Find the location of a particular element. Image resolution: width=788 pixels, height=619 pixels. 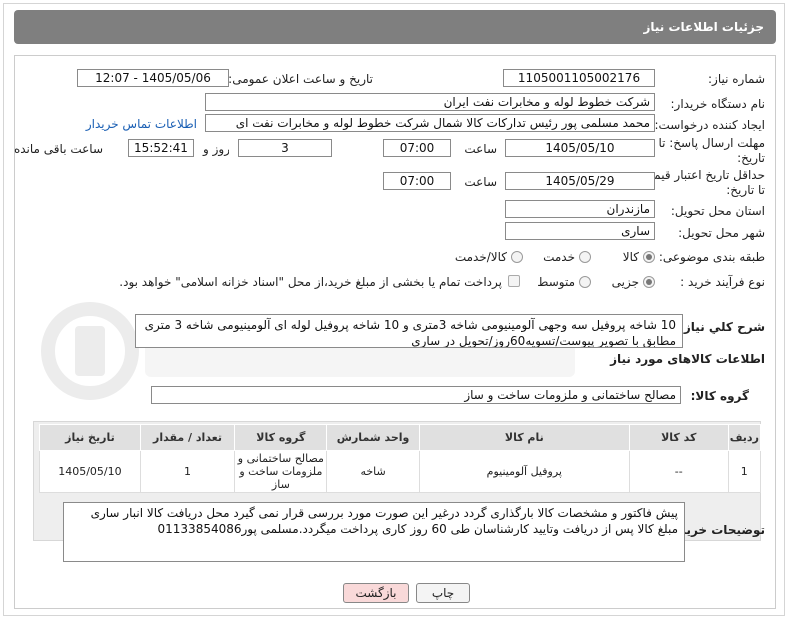

cell-quantity: 1 is located at coordinates (187, 471).